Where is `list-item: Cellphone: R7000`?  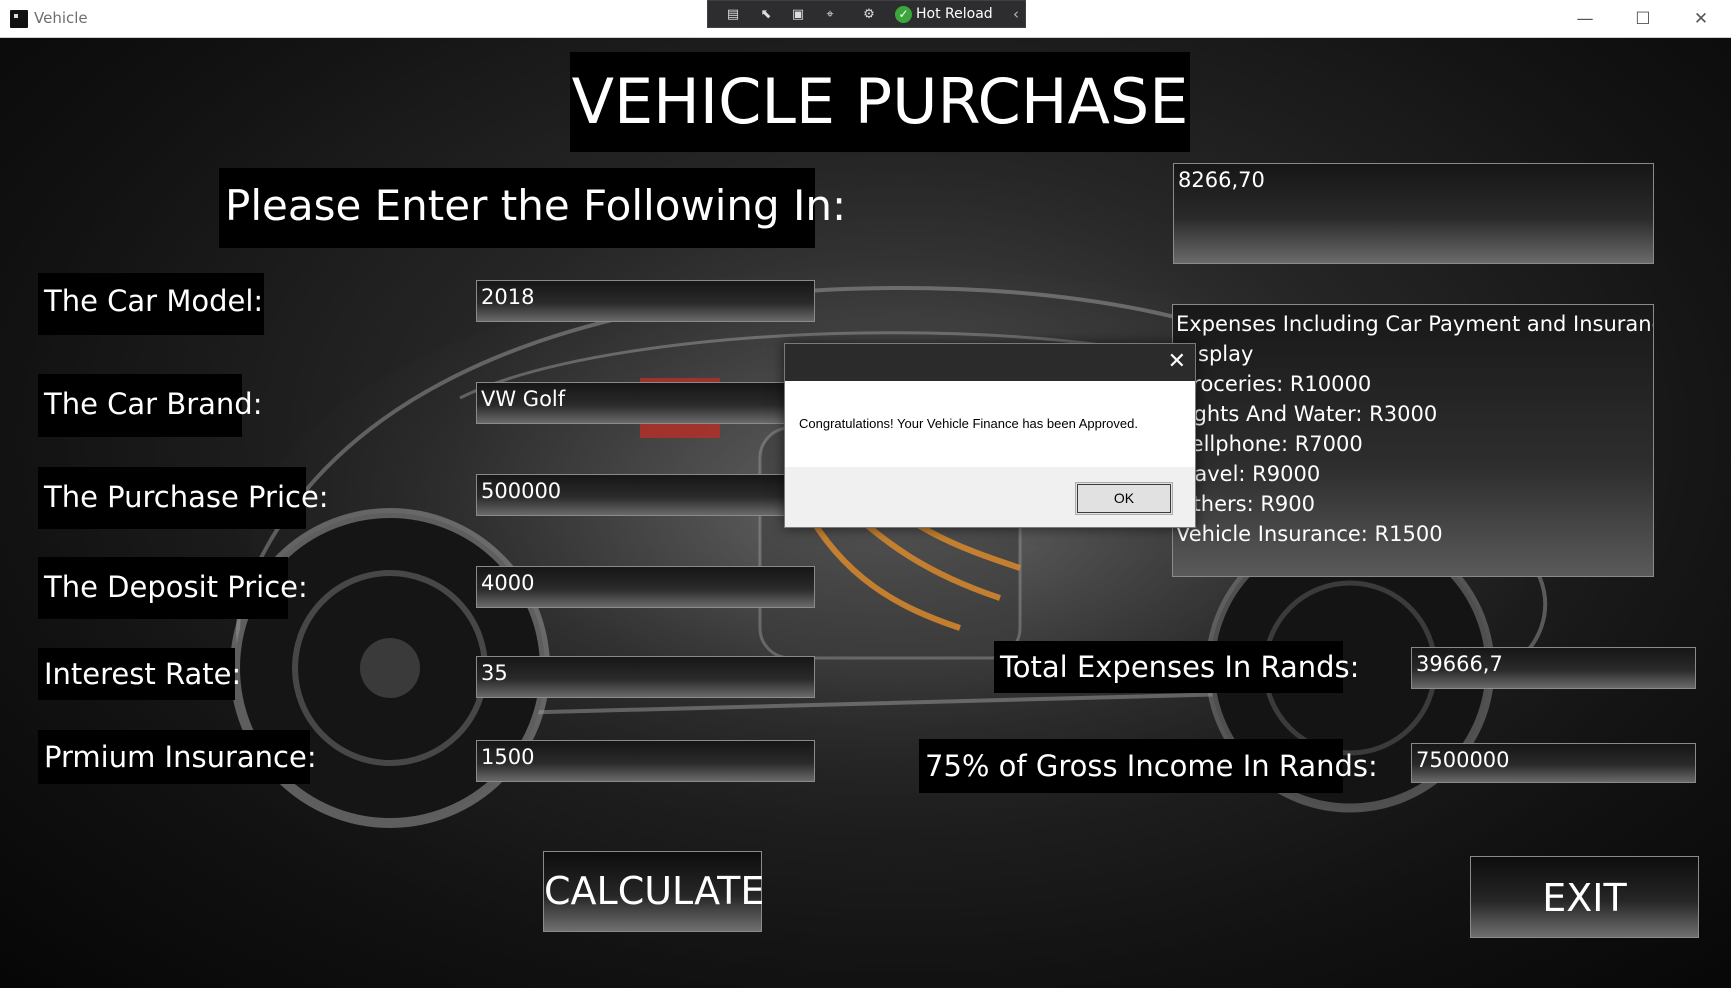 list-item: Cellphone: R7000 is located at coordinates (1269, 444).